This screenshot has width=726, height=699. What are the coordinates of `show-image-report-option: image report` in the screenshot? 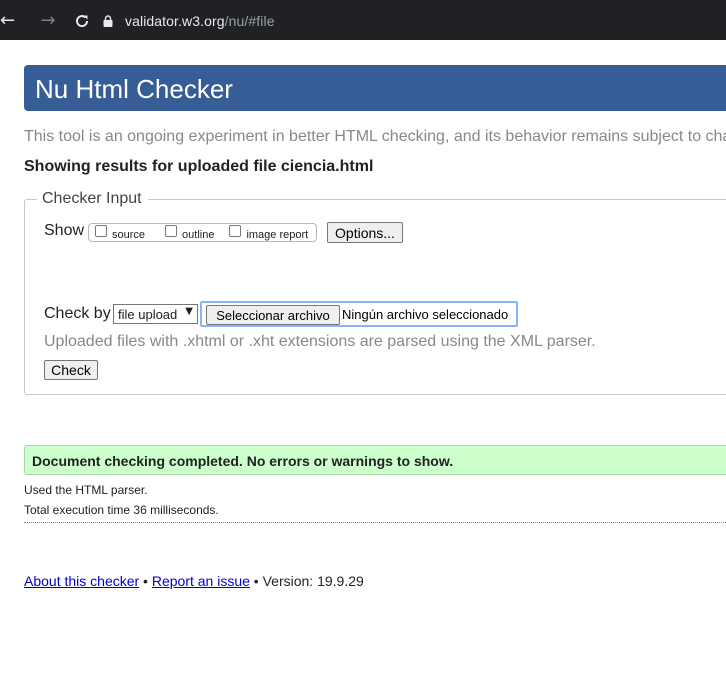 It's located at (269, 232).